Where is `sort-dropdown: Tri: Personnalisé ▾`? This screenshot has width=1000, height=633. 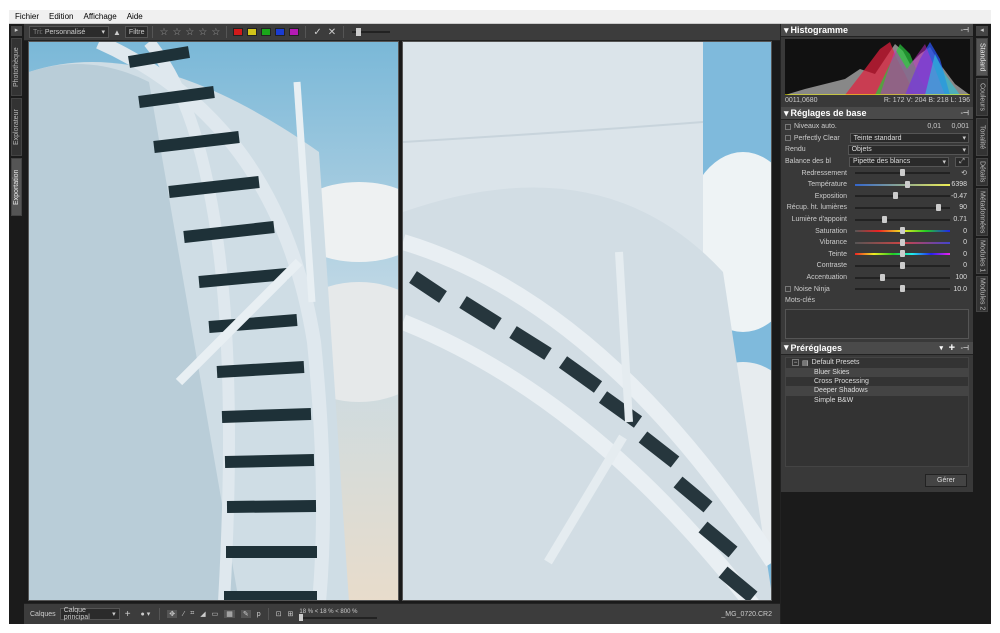 sort-dropdown: Tri: Personnalisé ▾ is located at coordinates (69, 32).